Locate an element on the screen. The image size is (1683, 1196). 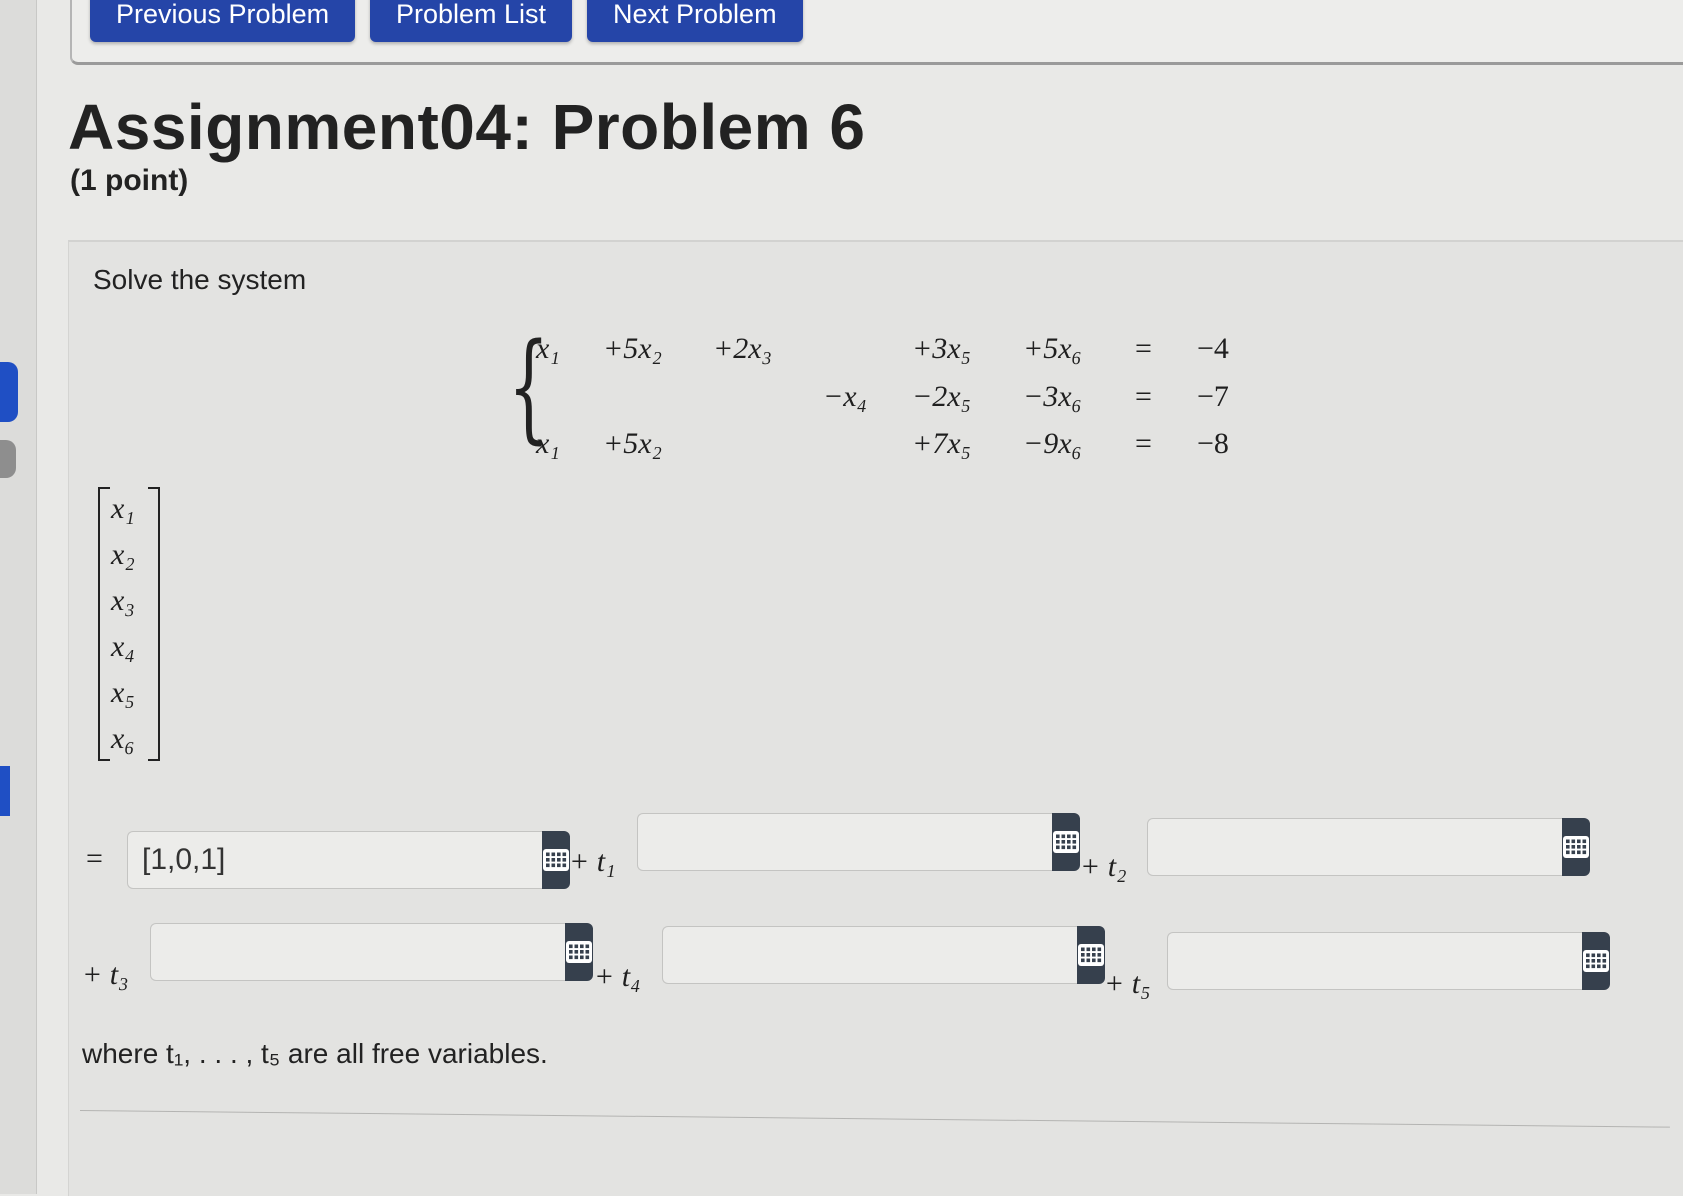
left-sidebar-strip is located at coordinates (18, 597).